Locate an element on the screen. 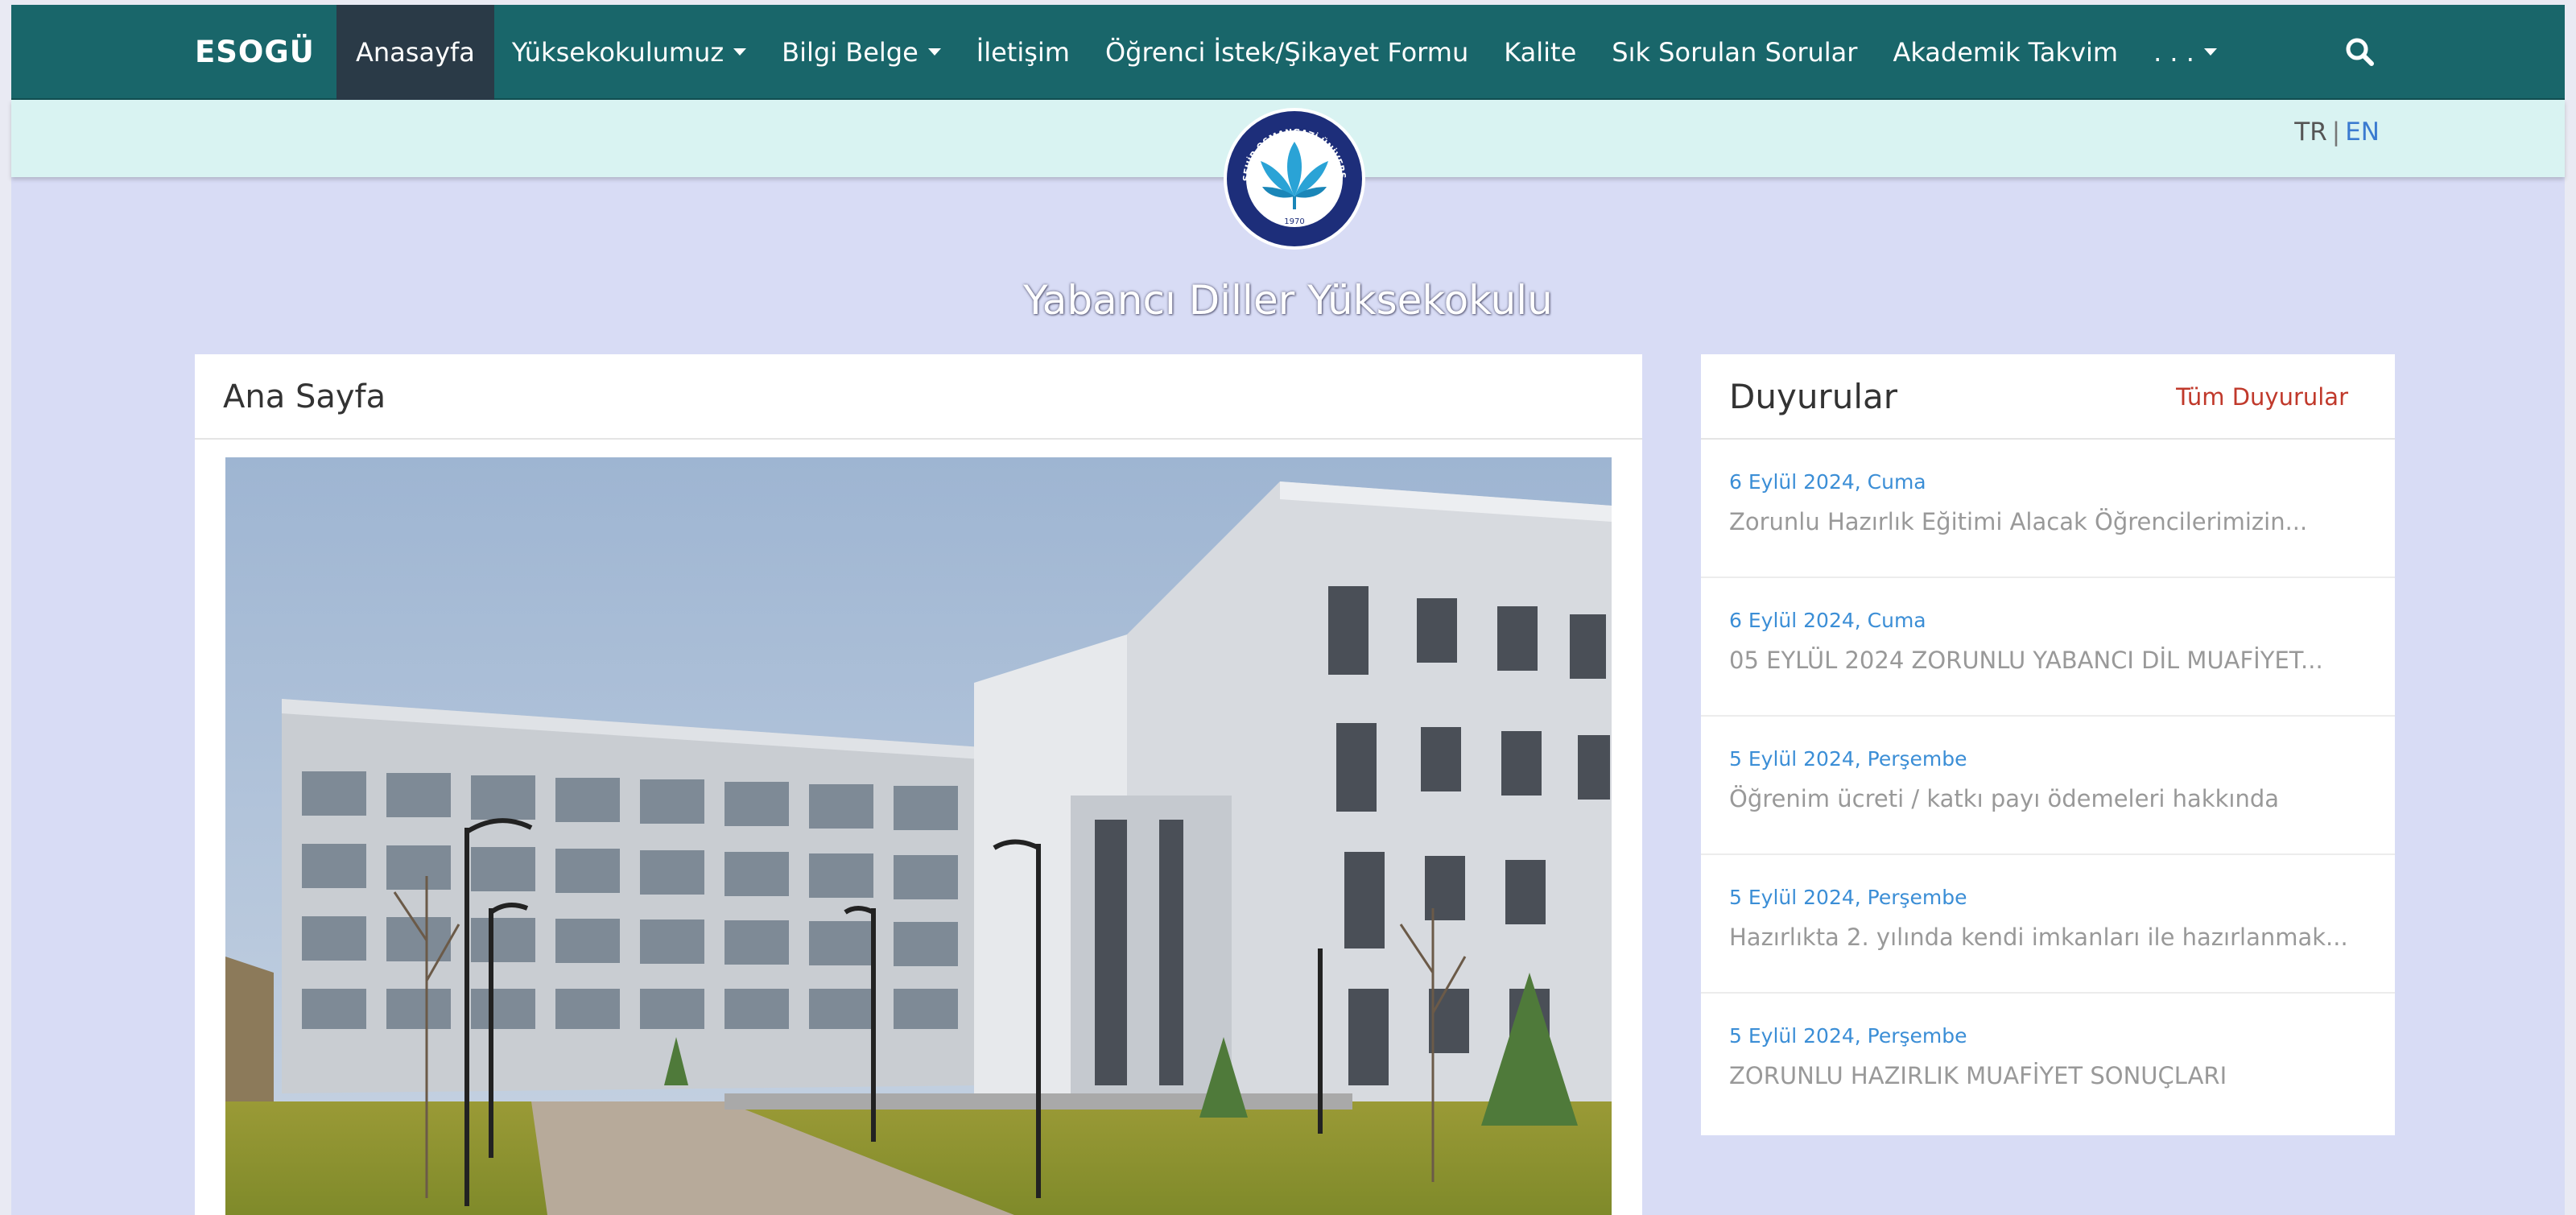 Image resolution: width=2576 pixels, height=1215 pixels. nav-item-kalite: Kalite is located at coordinates (1540, 52).